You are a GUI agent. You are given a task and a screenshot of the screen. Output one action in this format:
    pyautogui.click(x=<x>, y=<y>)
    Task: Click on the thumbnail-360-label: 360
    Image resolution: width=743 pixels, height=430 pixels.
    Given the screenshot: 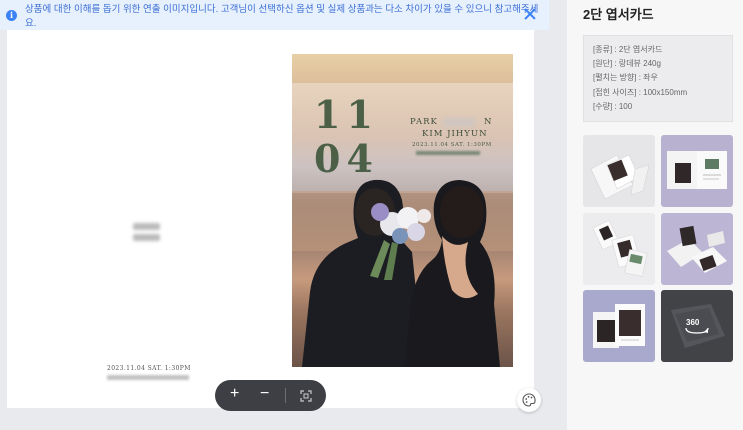 What is the action you would take?
    pyautogui.click(x=693, y=322)
    